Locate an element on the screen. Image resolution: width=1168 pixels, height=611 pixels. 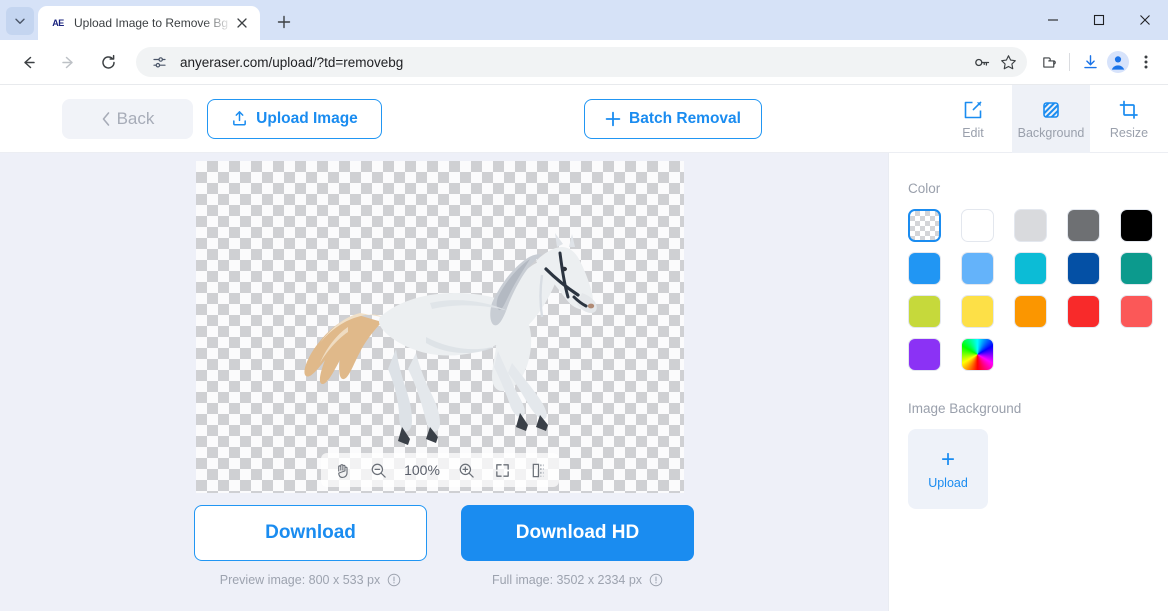
plus-icon: + is located at coordinates (947, 459).